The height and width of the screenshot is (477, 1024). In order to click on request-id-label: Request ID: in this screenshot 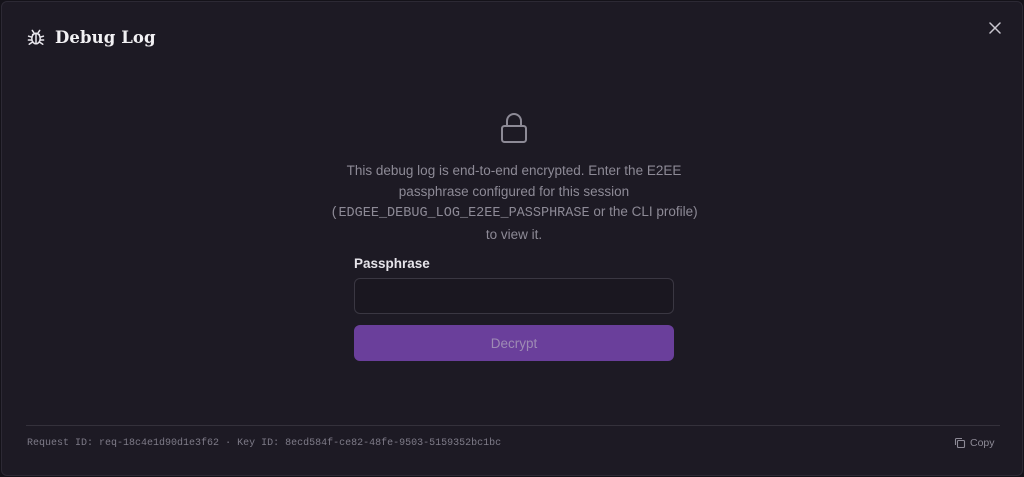, I will do `click(60, 443)`.